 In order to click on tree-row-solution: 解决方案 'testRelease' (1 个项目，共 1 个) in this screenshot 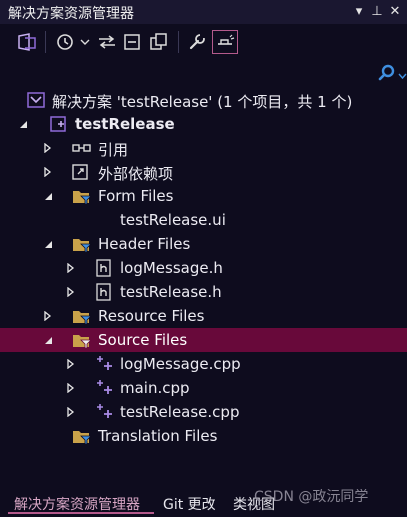, I will do `click(203, 100)`.